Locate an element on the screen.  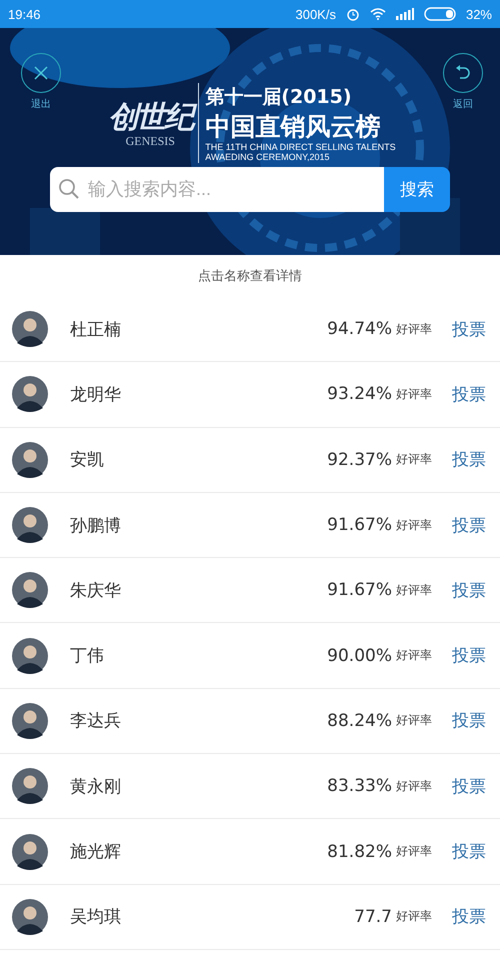
close-icon is located at coordinates (41, 73).